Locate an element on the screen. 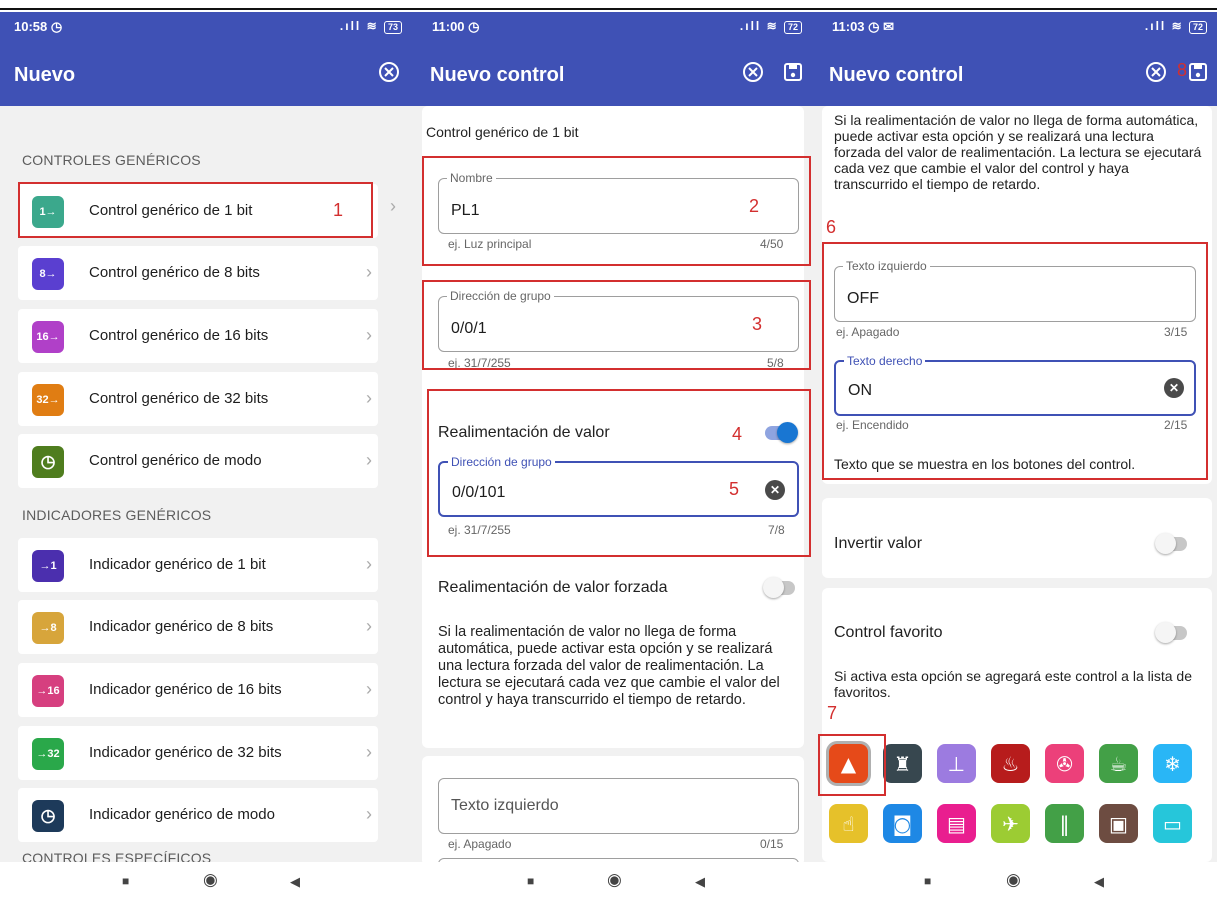 This screenshot has height=897, width=1217. list-item-indicator-32bits: →32 Indicador genérico de 32 bits › is located at coordinates (198, 753).